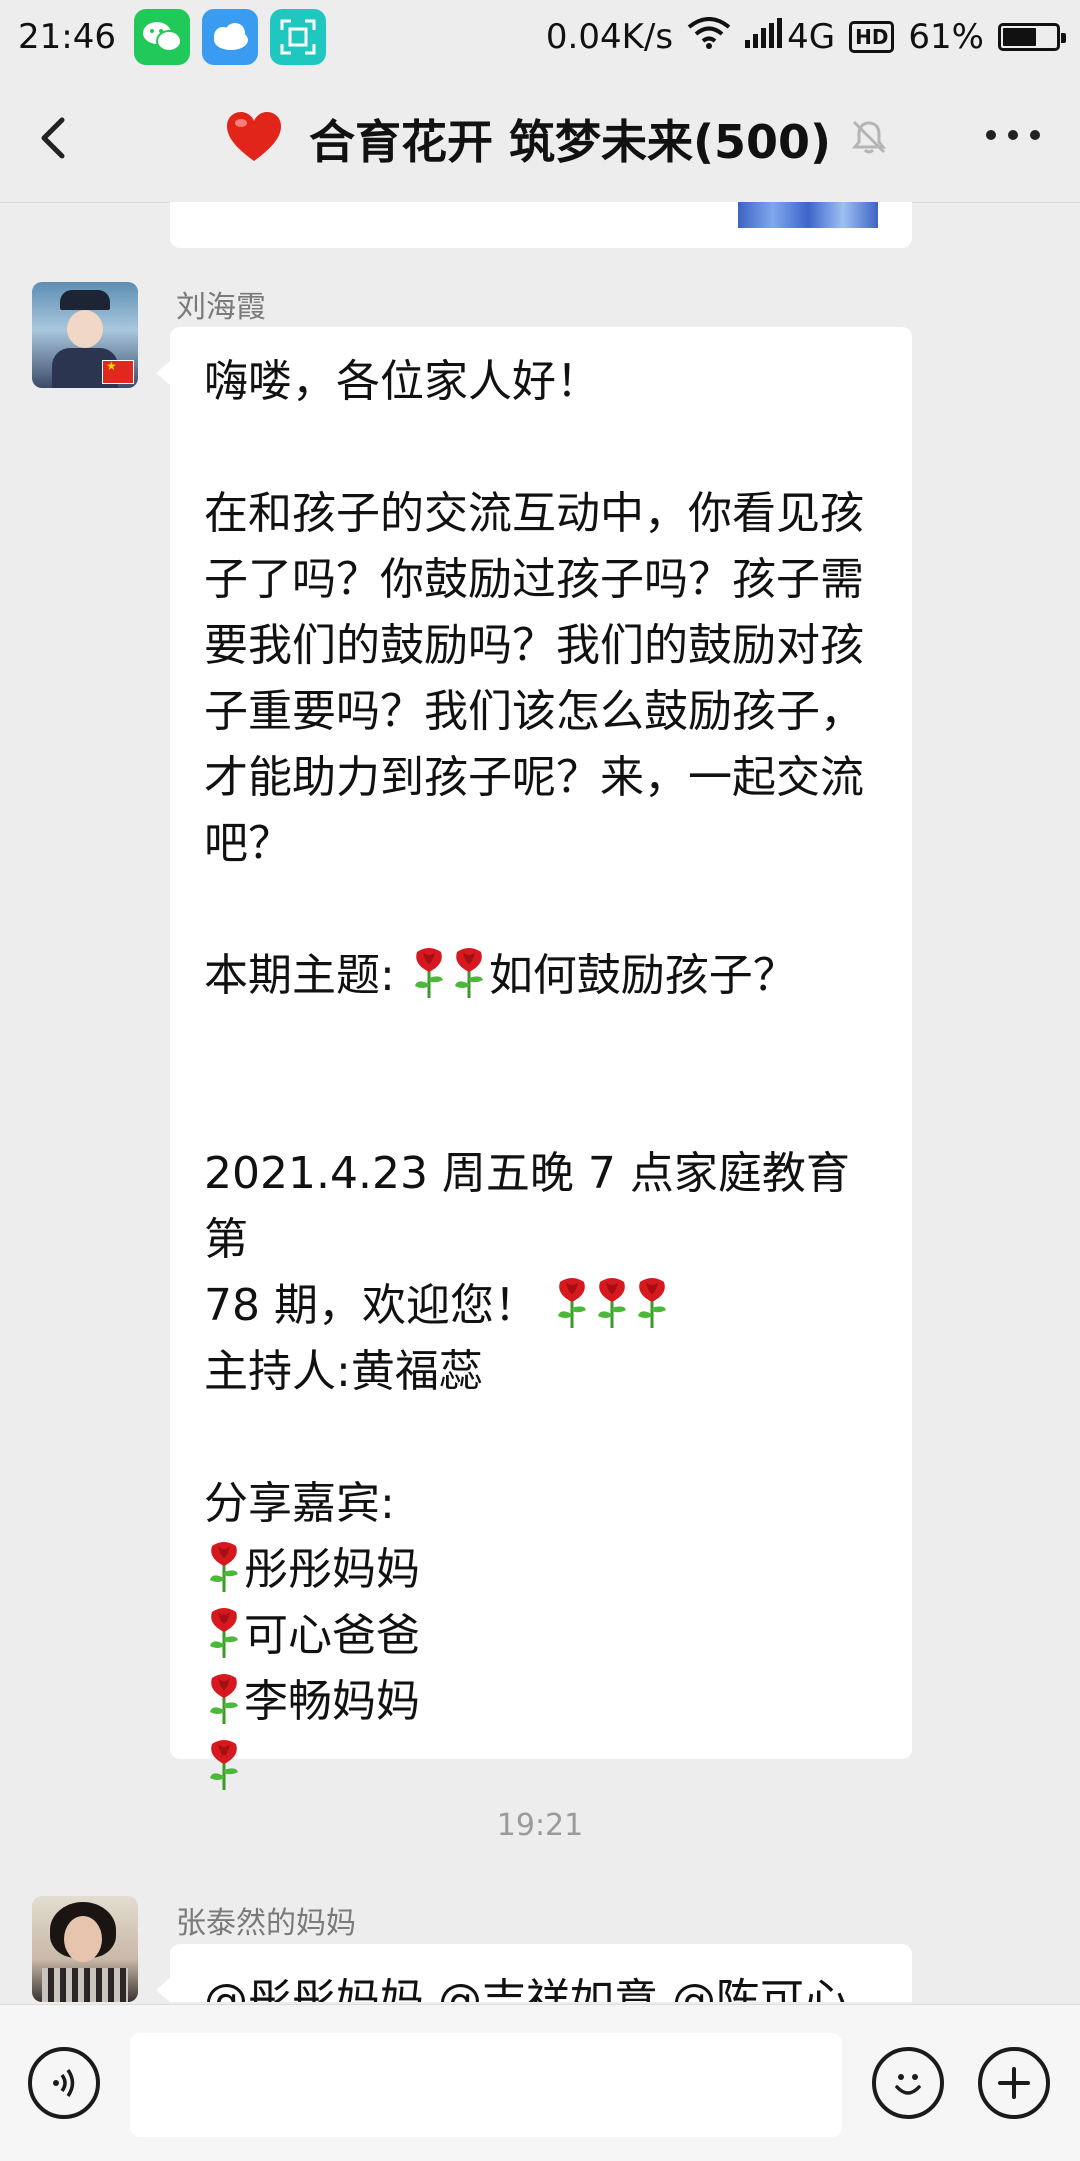 This screenshot has height=2161, width=1080. I want to click on status-time: 21:46, so click(67, 37).